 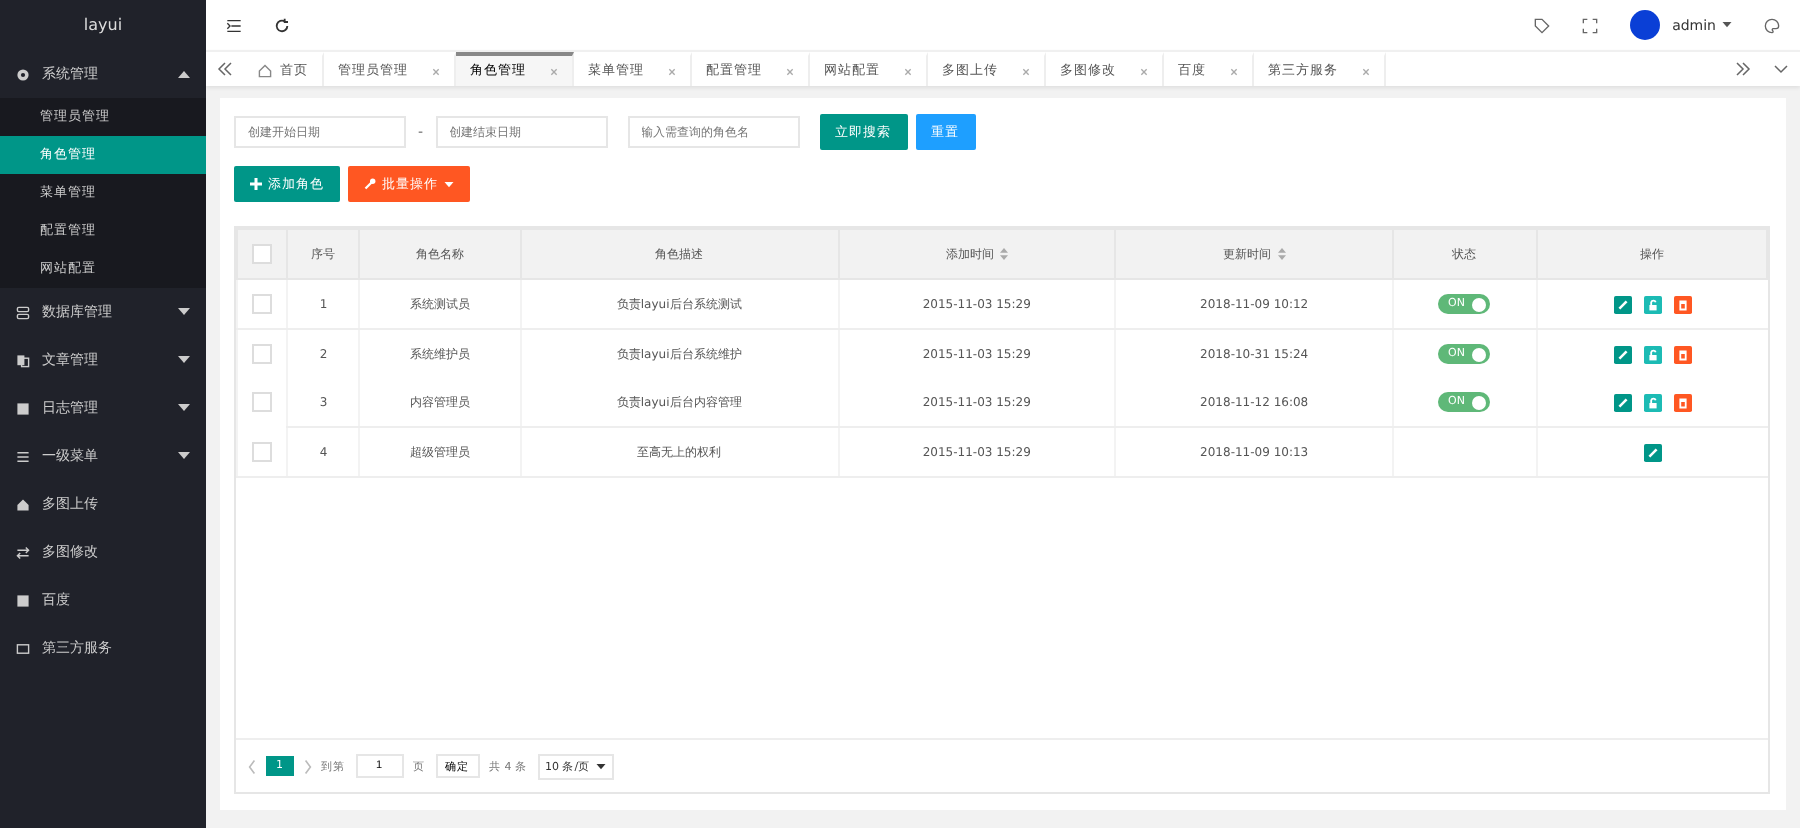 I want to click on menu-icon, so click(x=234, y=25).